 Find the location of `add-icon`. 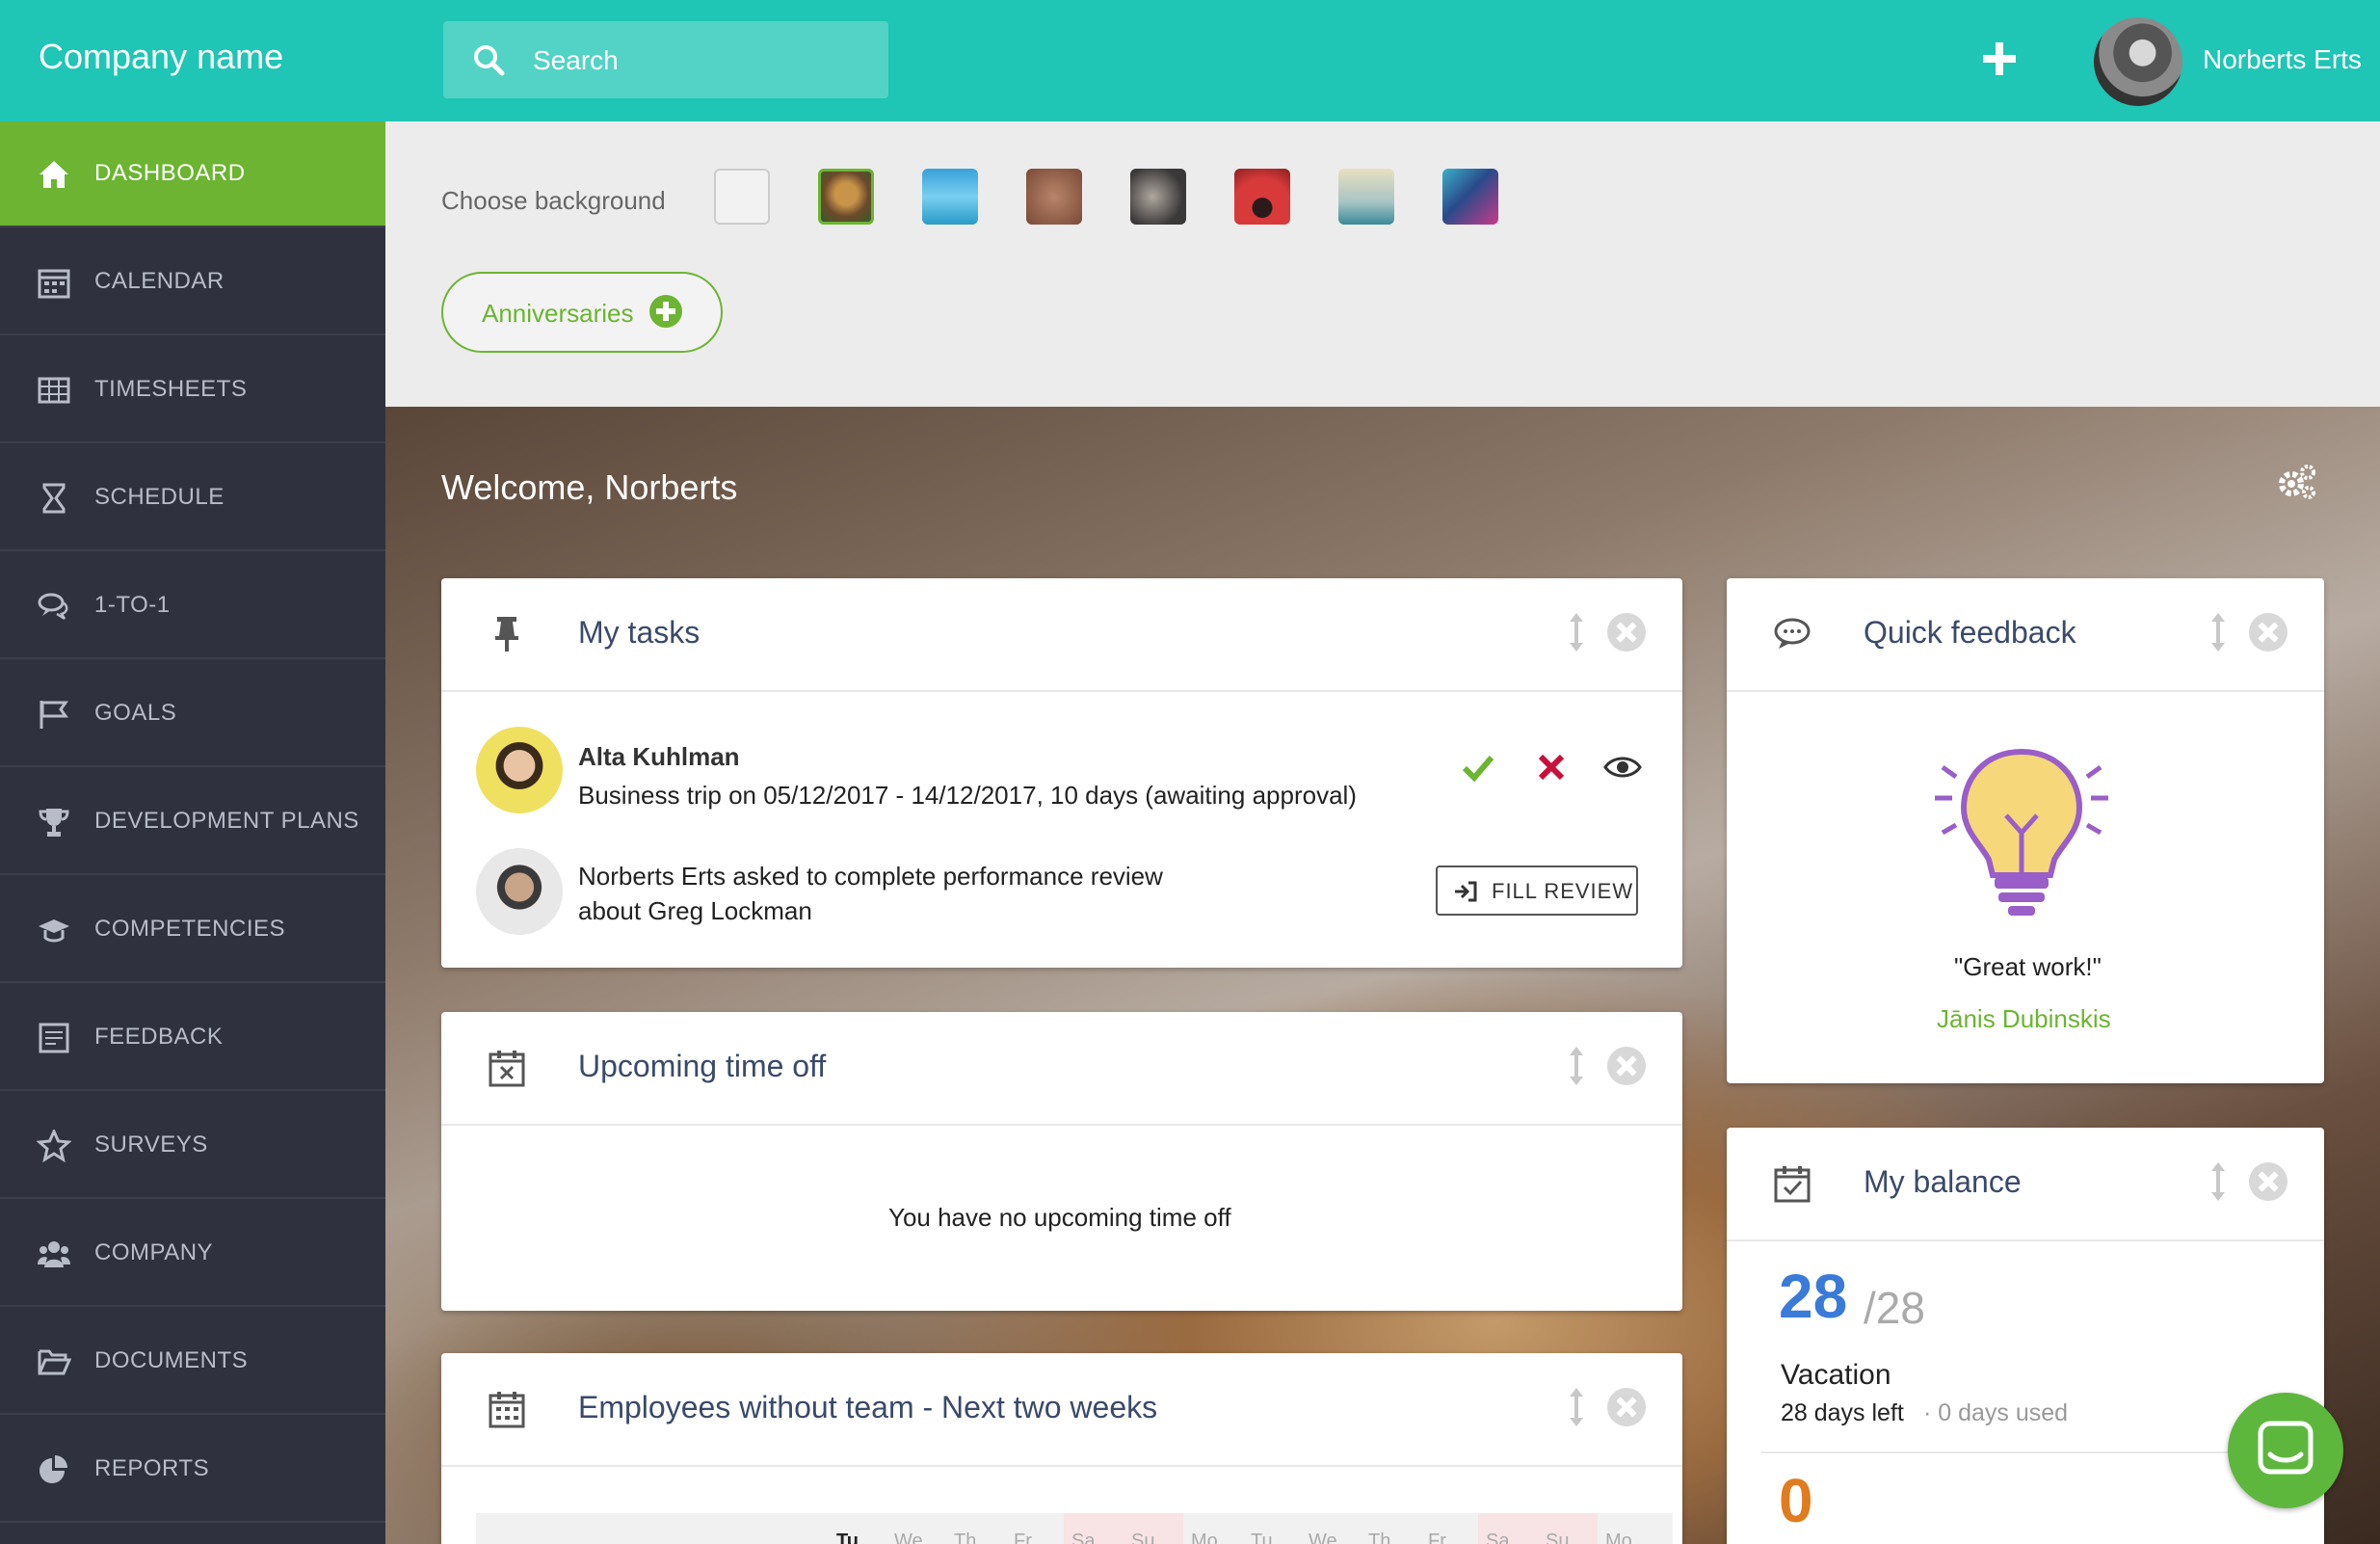

add-icon is located at coordinates (2000, 58).